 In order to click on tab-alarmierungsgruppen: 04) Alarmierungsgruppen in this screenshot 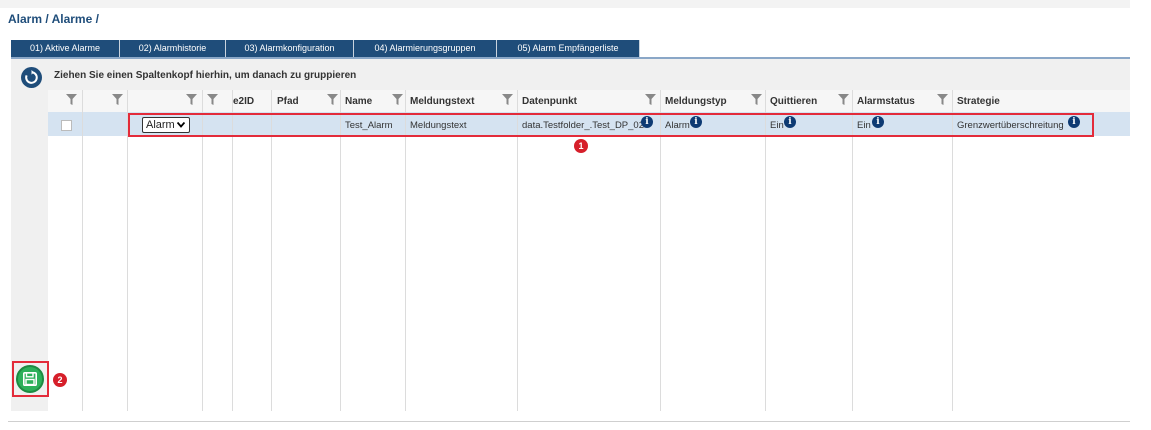, I will do `click(425, 48)`.